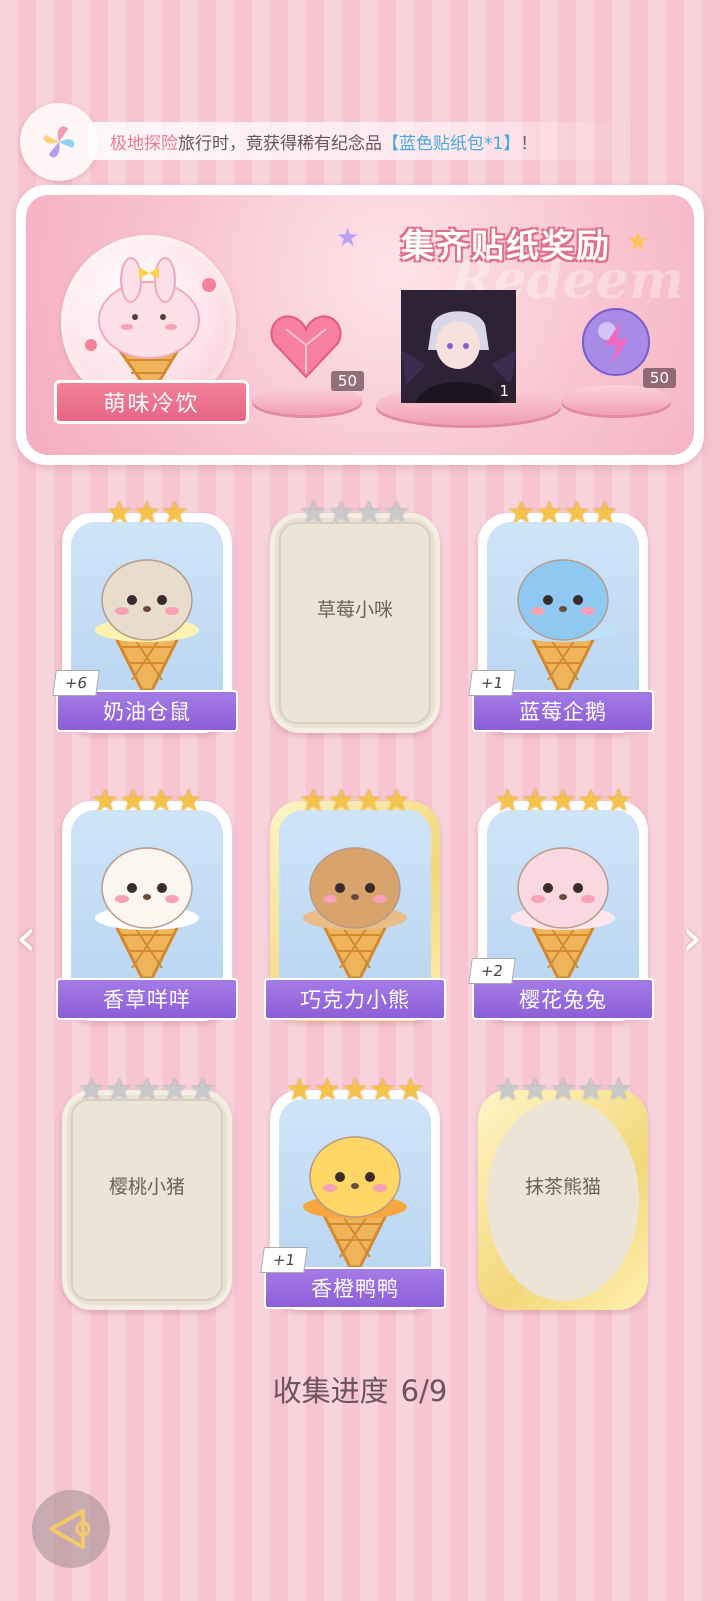 This screenshot has height=1601, width=720. I want to click on bunny-icecream-icon, so click(563, 913).